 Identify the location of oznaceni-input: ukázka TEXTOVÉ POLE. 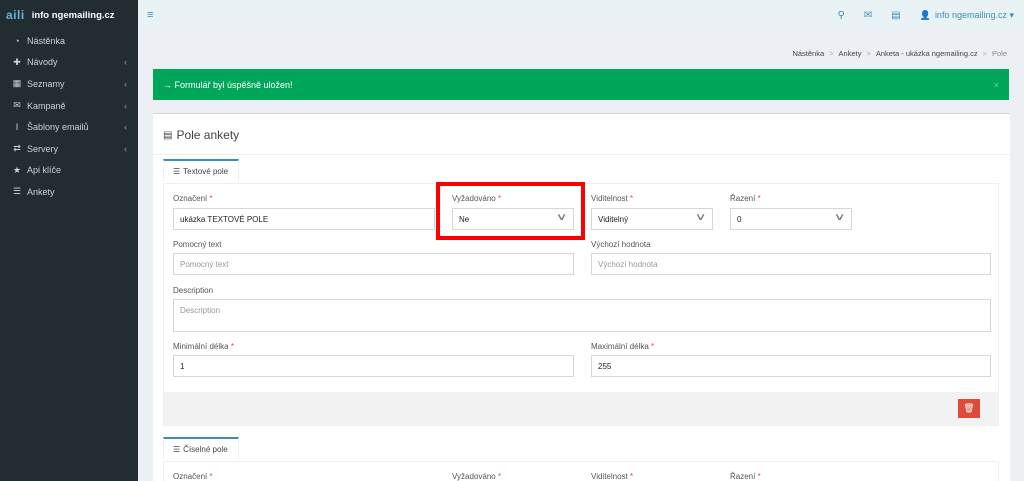
(304, 219).